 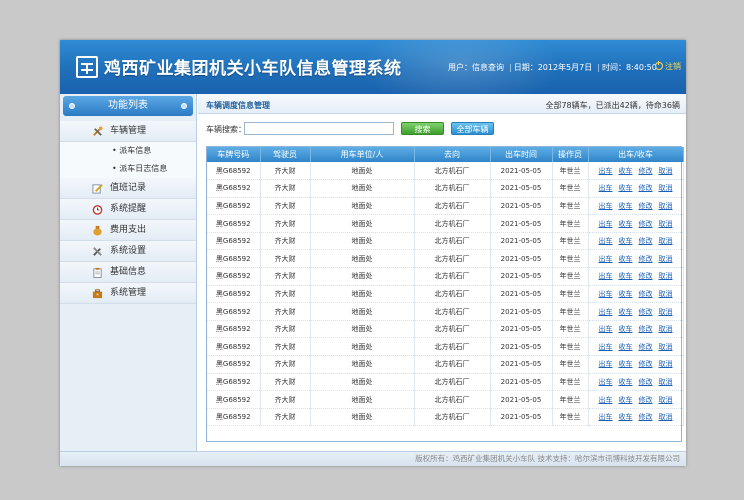 I want to click on sidebar-item-label: 值班记录, so click(x=128, y=188).